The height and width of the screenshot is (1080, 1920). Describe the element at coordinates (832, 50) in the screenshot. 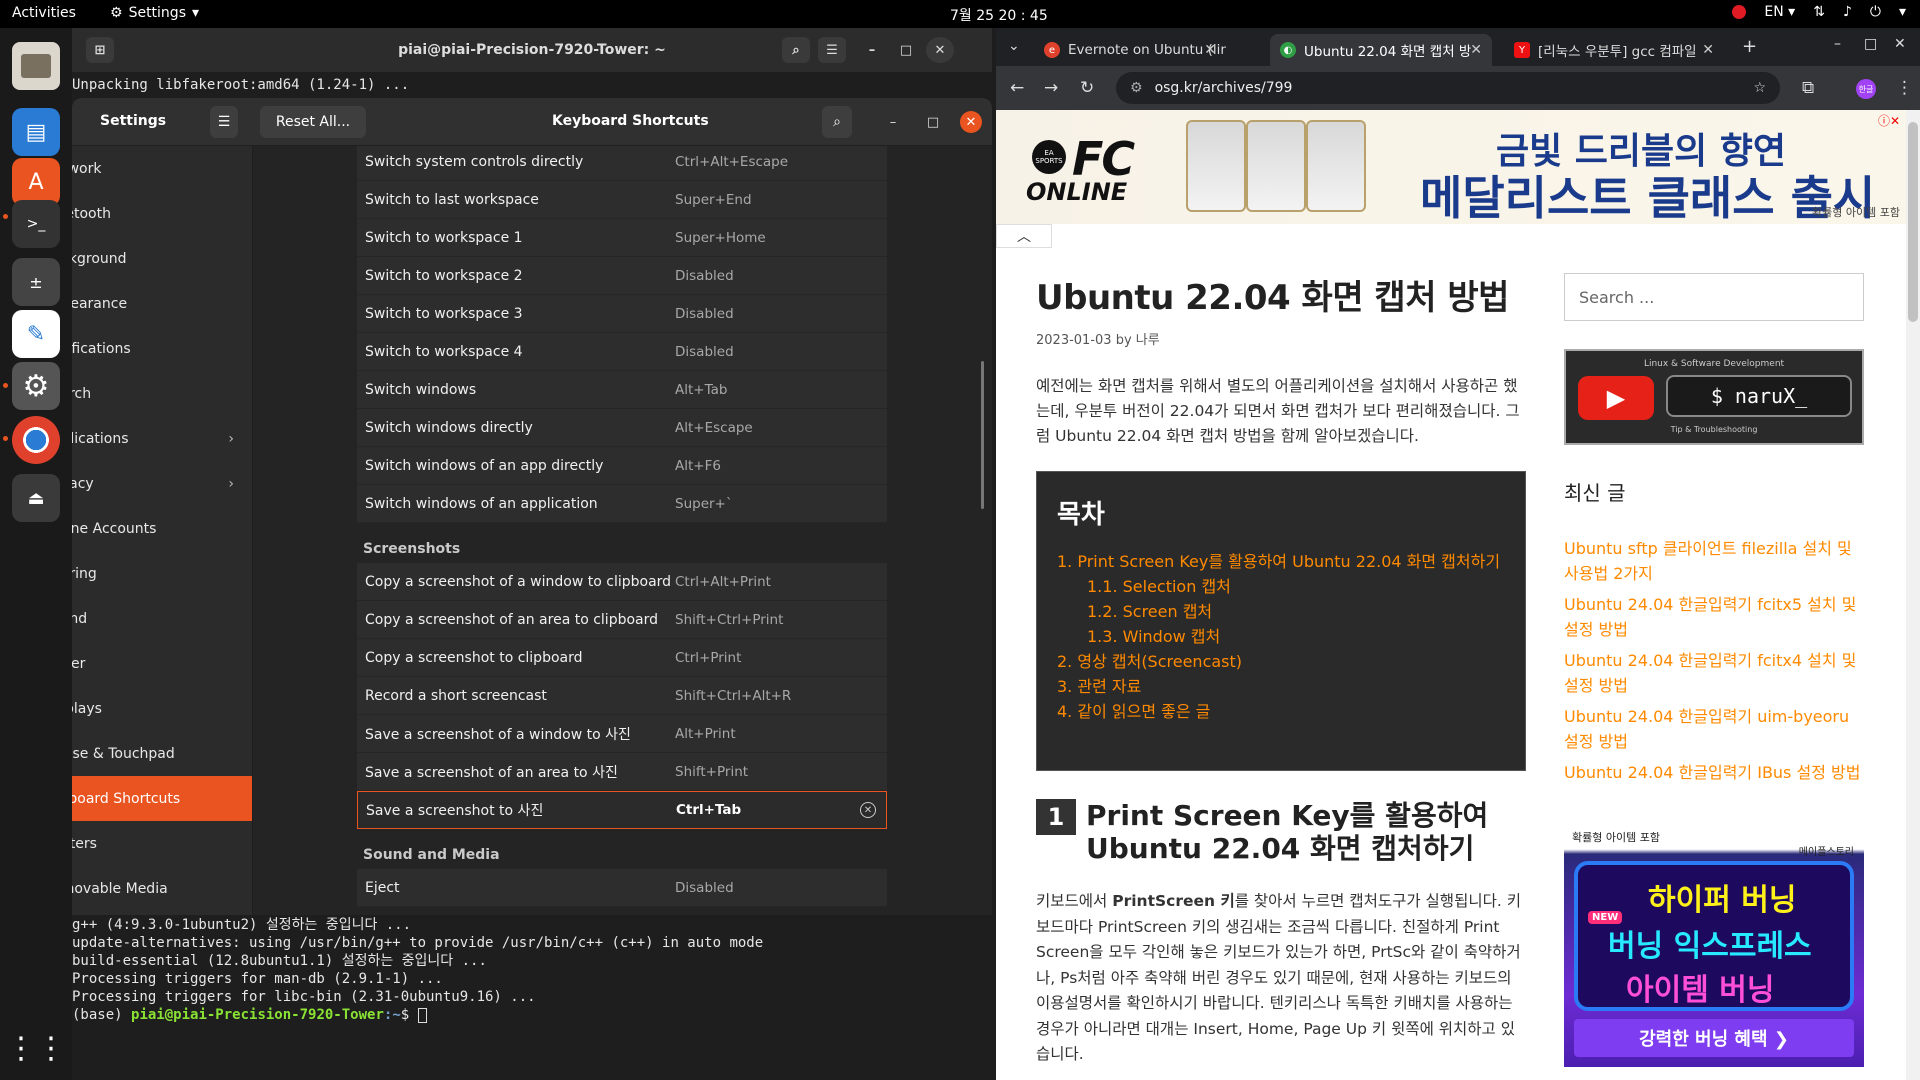

I see `menu-icon: ☰` at that location.